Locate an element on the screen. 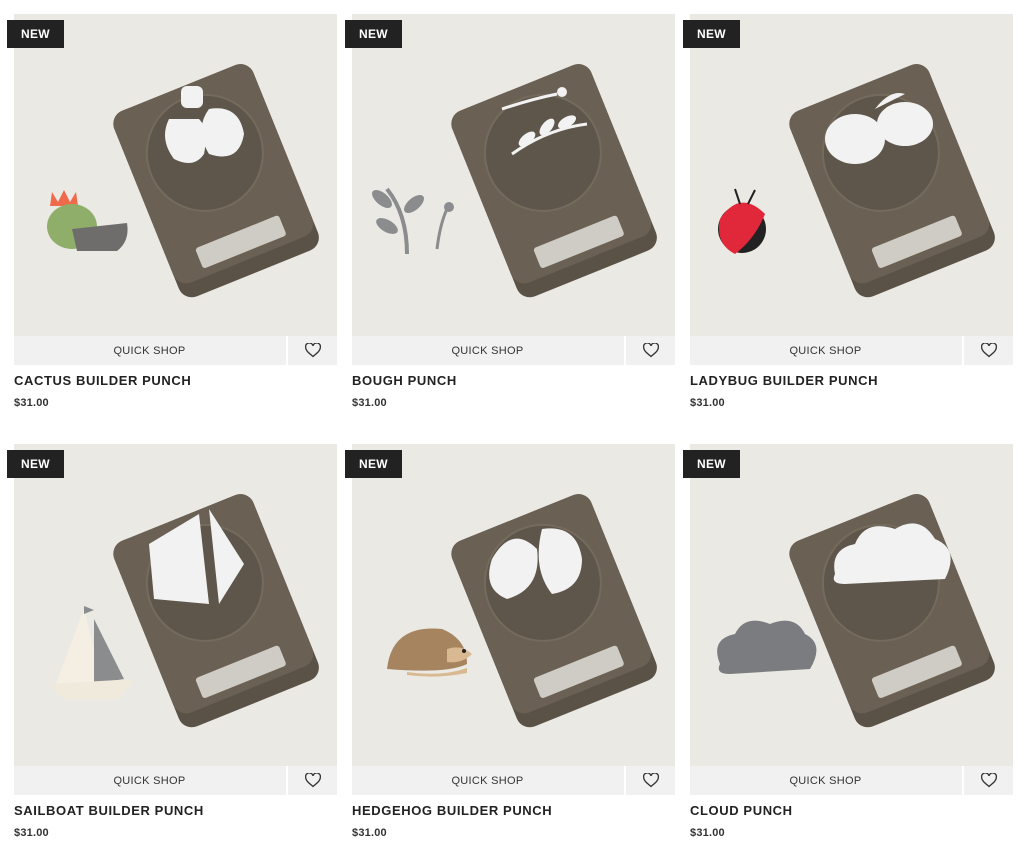 The height and width of the screenshot is (858, 1024). hedgehog-punch-image is located at coordinates (522, 611).